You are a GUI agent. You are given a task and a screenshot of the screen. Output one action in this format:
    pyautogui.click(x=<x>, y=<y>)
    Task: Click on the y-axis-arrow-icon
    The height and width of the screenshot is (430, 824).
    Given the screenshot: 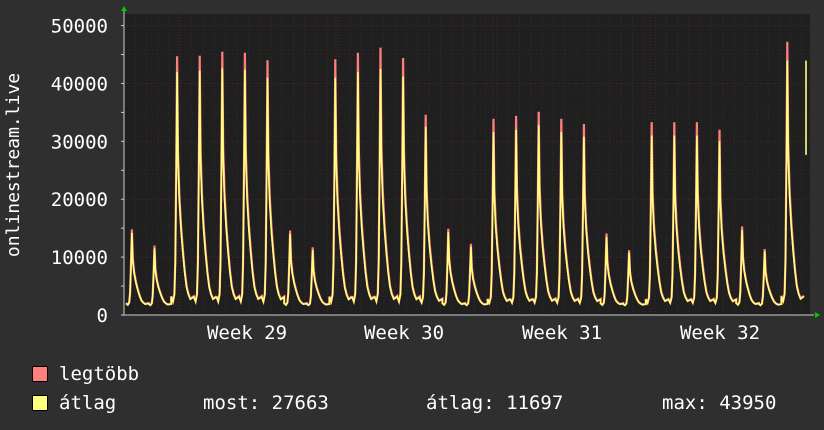 What is the action you would take?
    pyautogui.click(x=124, y=8)
    